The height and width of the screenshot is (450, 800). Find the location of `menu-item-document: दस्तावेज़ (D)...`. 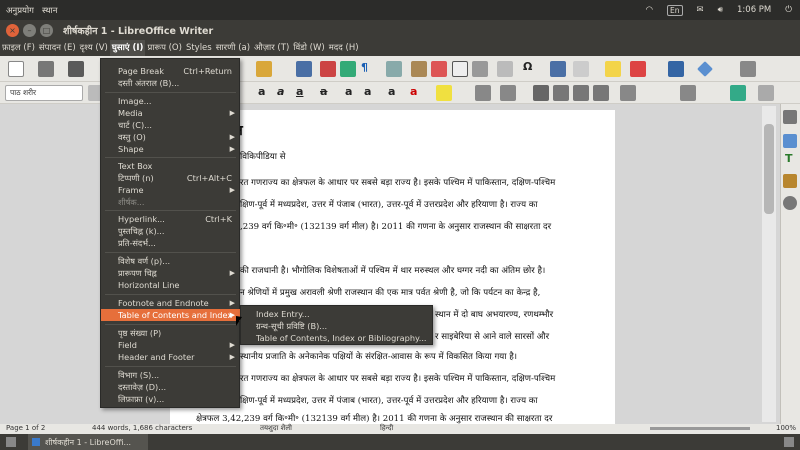

menu-item-document: दस्तावेज़ (D)... is located at coordinates (170, 387).